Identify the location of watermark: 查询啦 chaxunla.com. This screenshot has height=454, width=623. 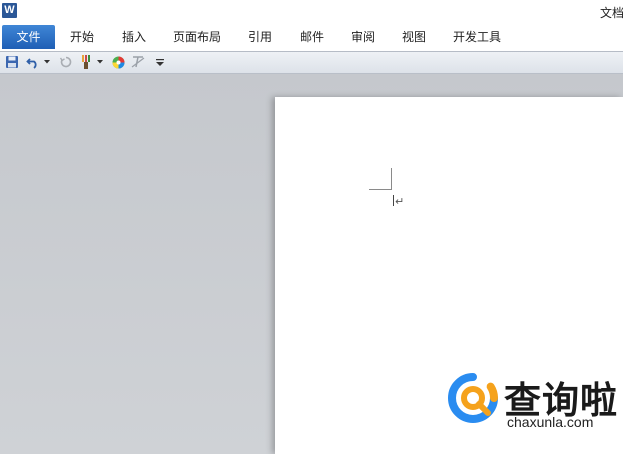
(535, 403).